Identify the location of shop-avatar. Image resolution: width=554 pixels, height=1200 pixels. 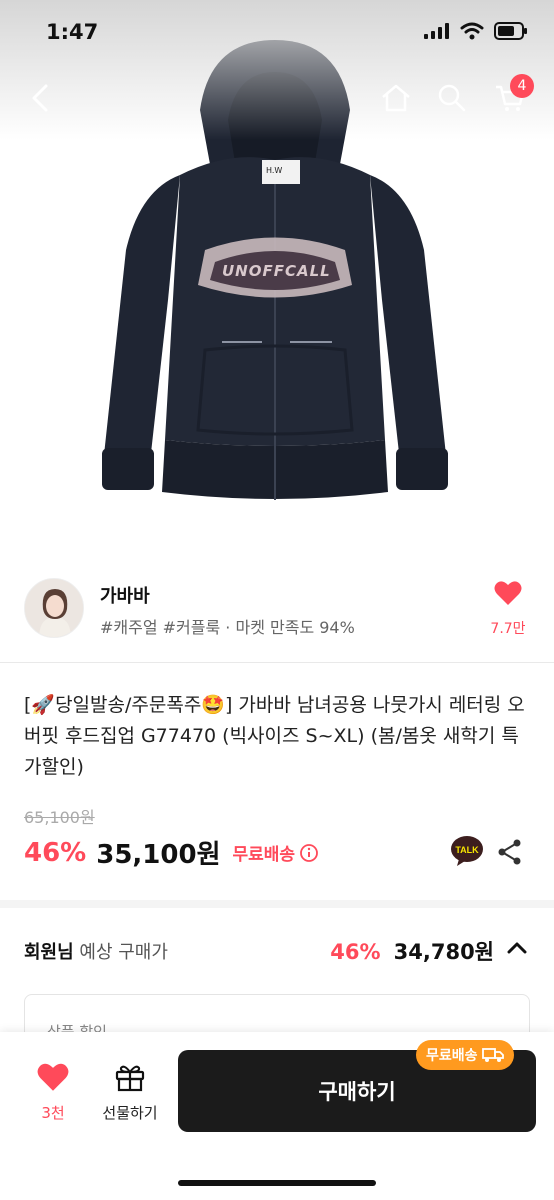
(54, 608).